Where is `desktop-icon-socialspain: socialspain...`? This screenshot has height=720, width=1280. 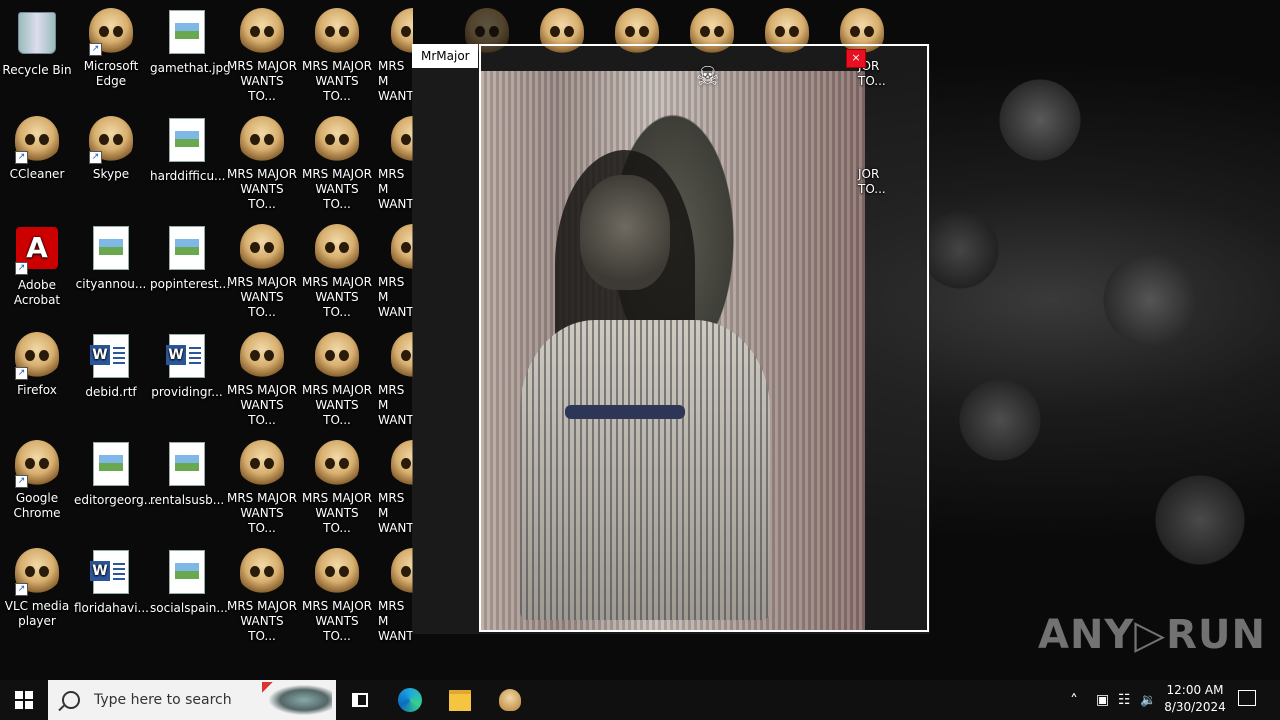
desktop-icon-socialspain: socialspain... is located at coordinates (189, 582).